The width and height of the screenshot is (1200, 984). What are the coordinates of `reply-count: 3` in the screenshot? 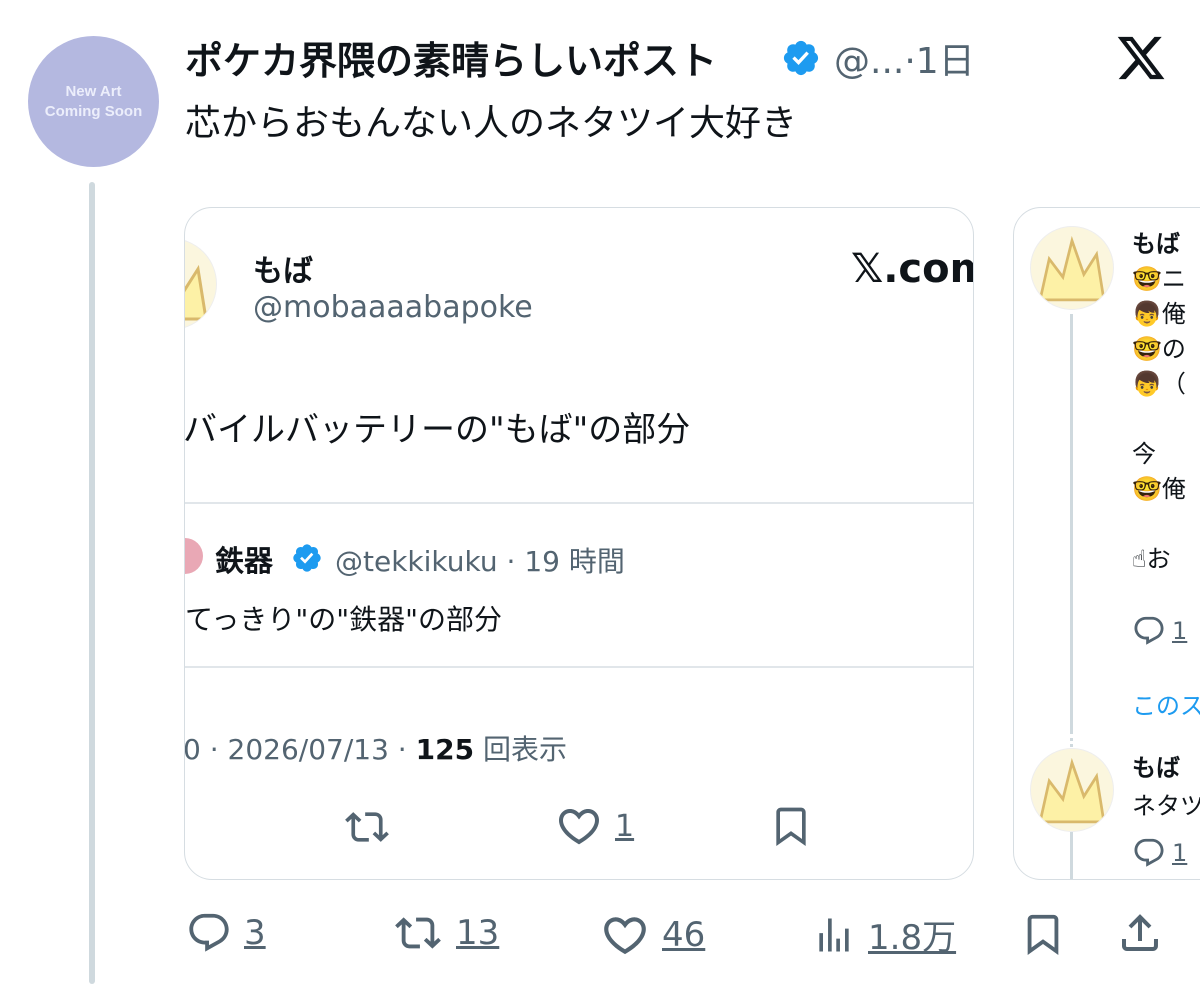 It's located at (255, 933).